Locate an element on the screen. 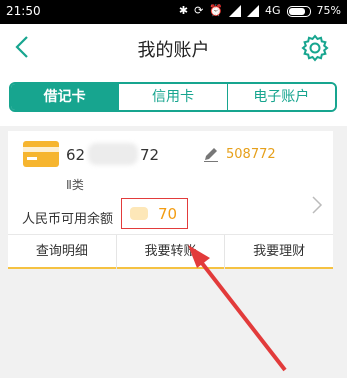 The width and height of the screenshot is (347, 378). alarm-icon: ⏰ is located at coordinates (216, 10).